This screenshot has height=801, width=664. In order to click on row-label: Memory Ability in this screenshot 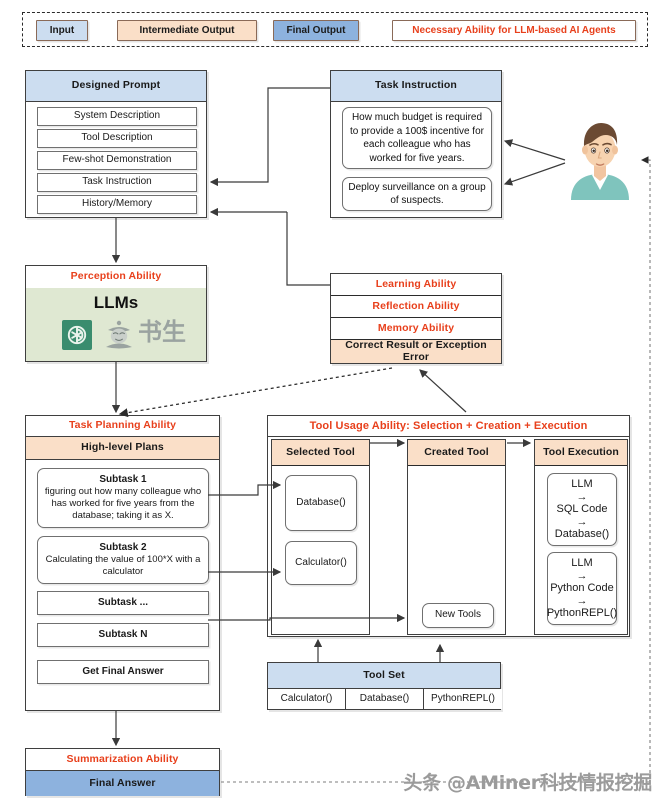, I will do `click(416, 327)`.